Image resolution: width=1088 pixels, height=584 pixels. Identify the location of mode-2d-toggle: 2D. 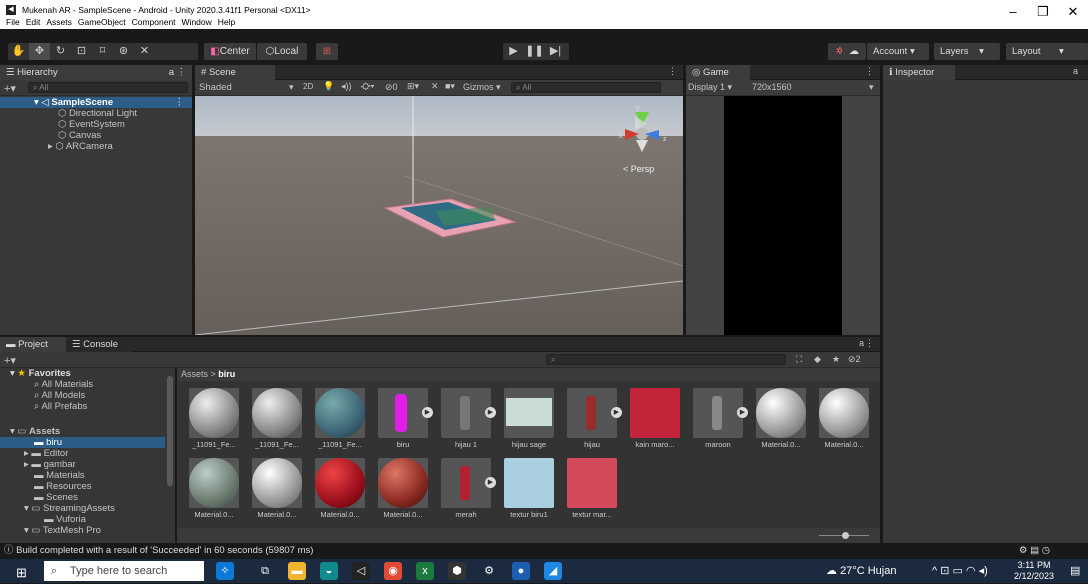
(308, 86).